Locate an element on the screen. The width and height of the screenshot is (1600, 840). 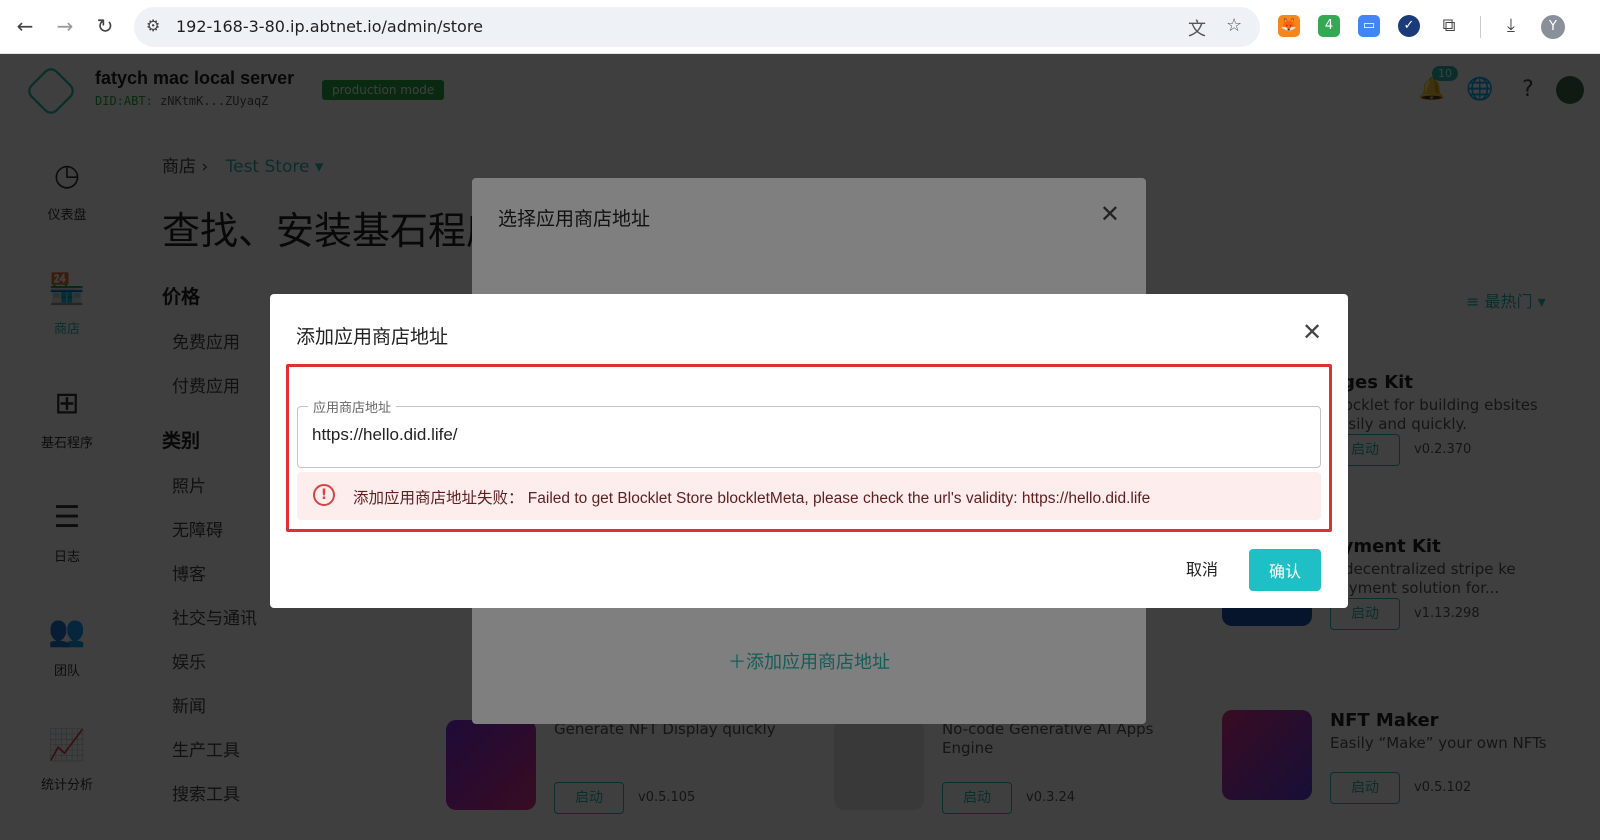
translate-icon: 文 is located at coordinates (1197, 28).